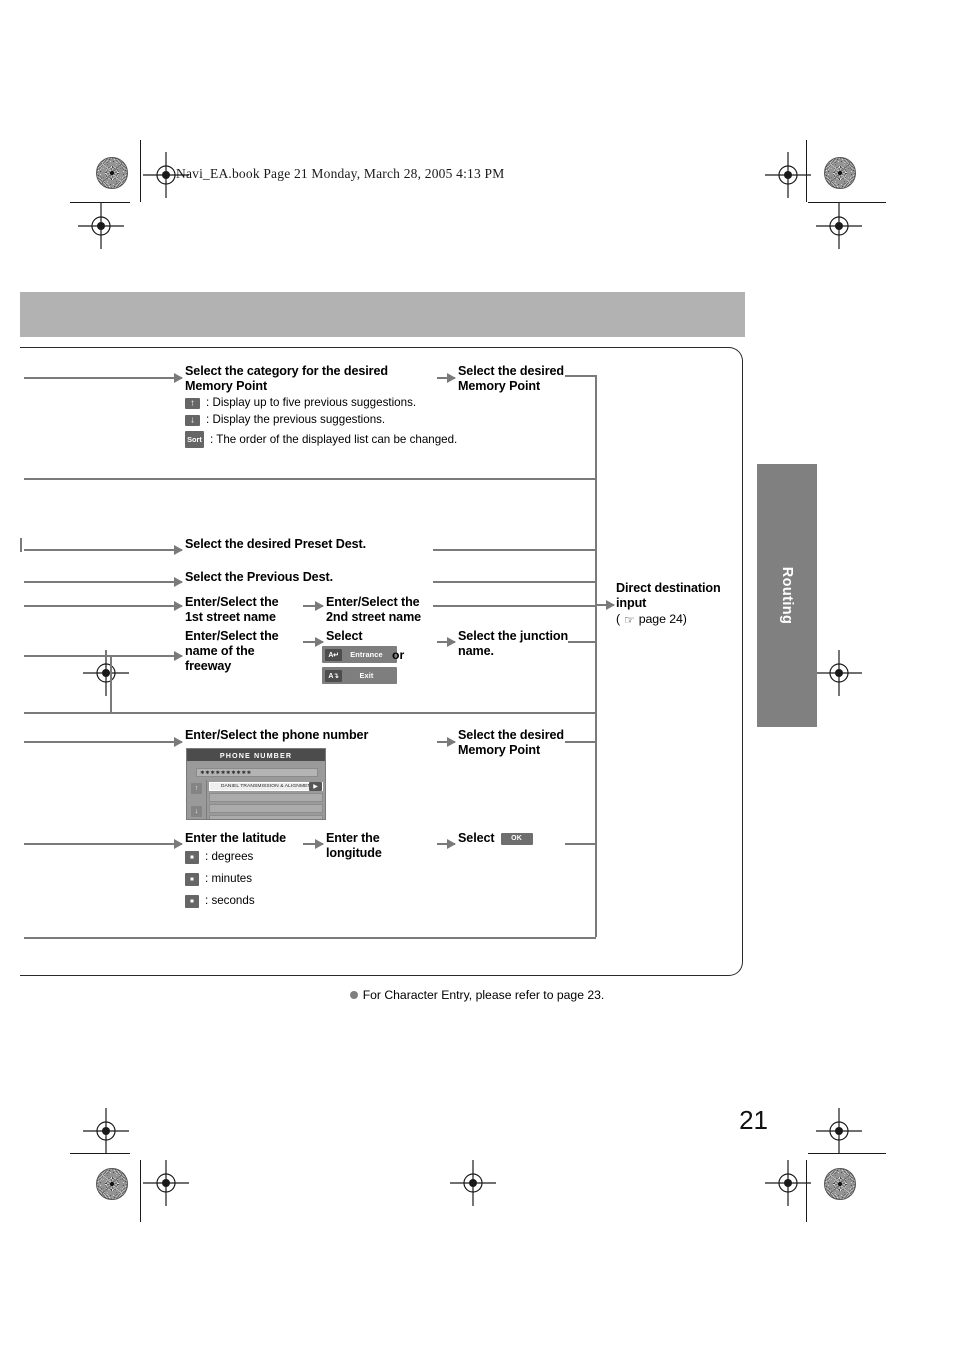 This screenshot has height=1348, width=954. I want to click on crop-mark-vertical-right-bottom, so click(806, 1191).